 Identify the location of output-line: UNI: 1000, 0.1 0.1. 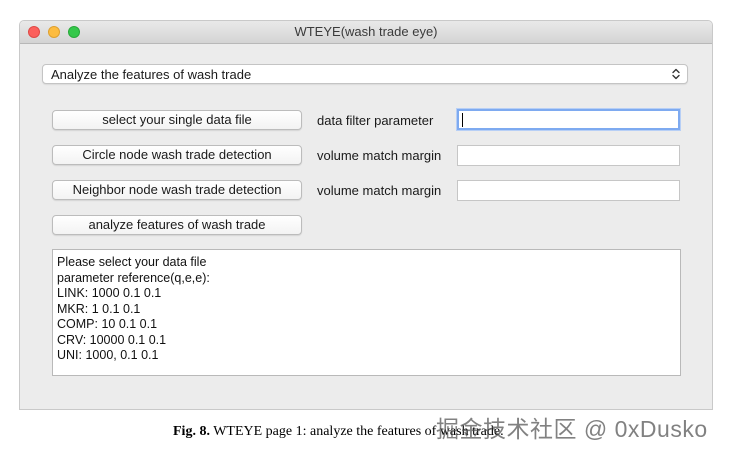
(108, 355).